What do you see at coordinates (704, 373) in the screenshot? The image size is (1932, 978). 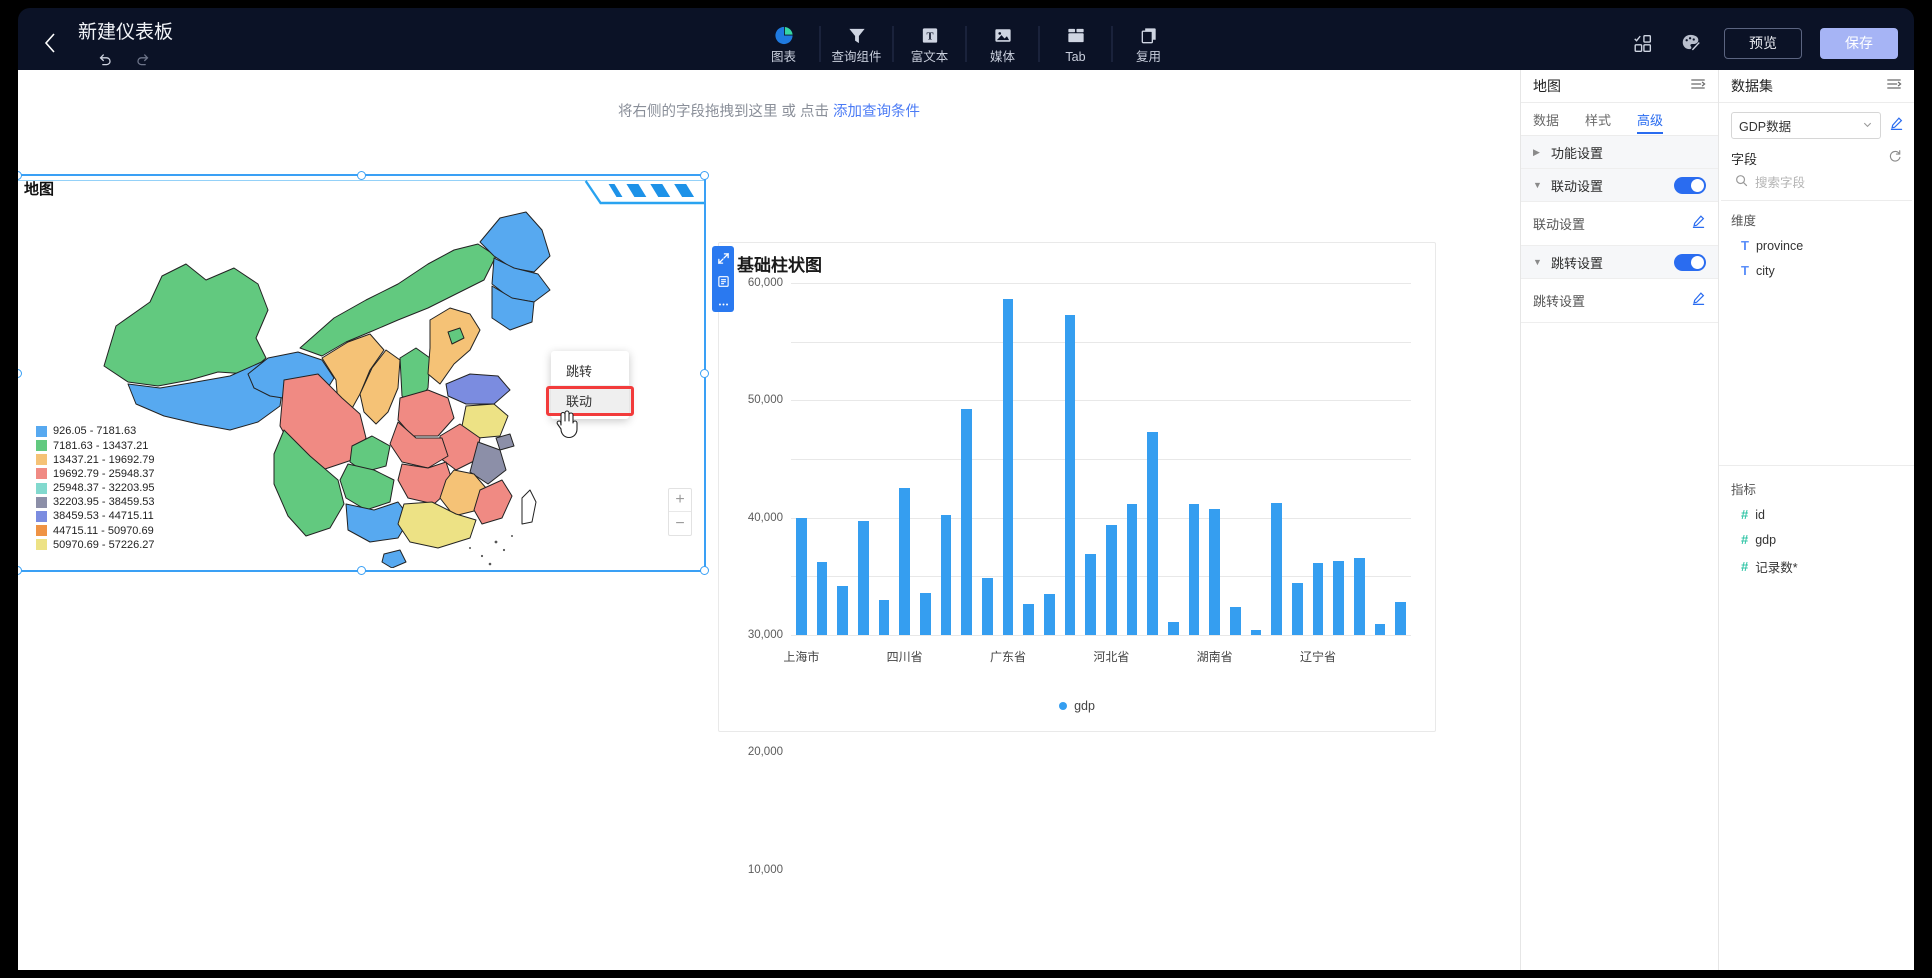 I see `resize-handle-middle-right` at bounding box center [704, 373].